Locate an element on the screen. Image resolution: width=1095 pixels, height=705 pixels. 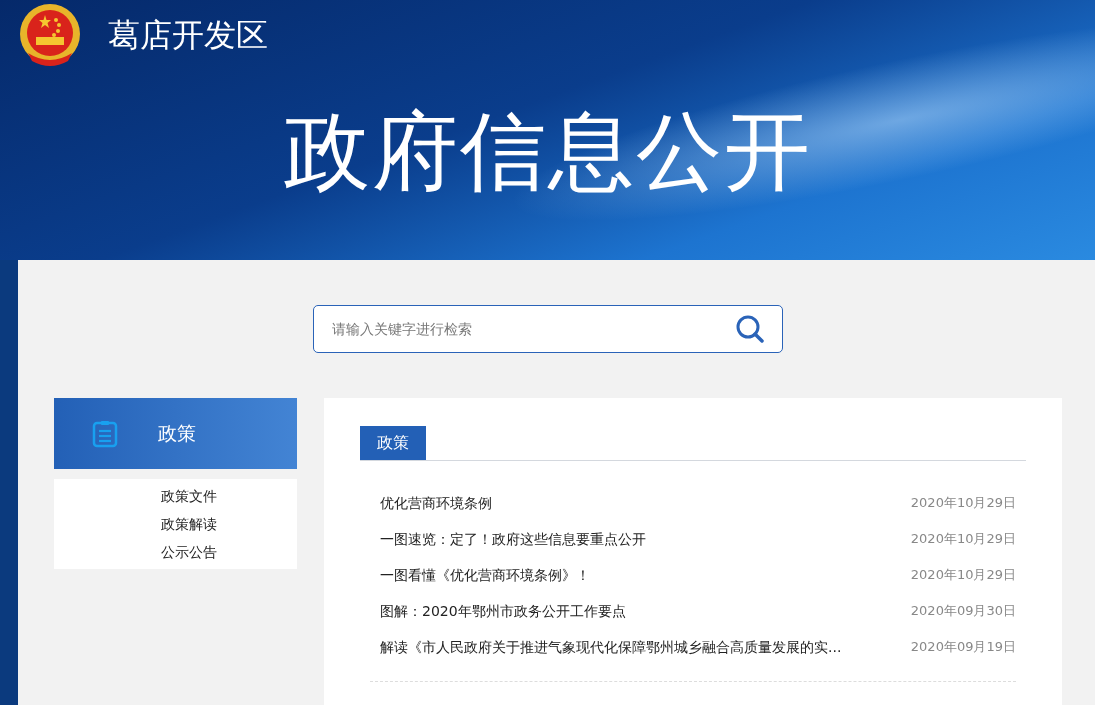
search-icon is located at coordinates (749, 329).